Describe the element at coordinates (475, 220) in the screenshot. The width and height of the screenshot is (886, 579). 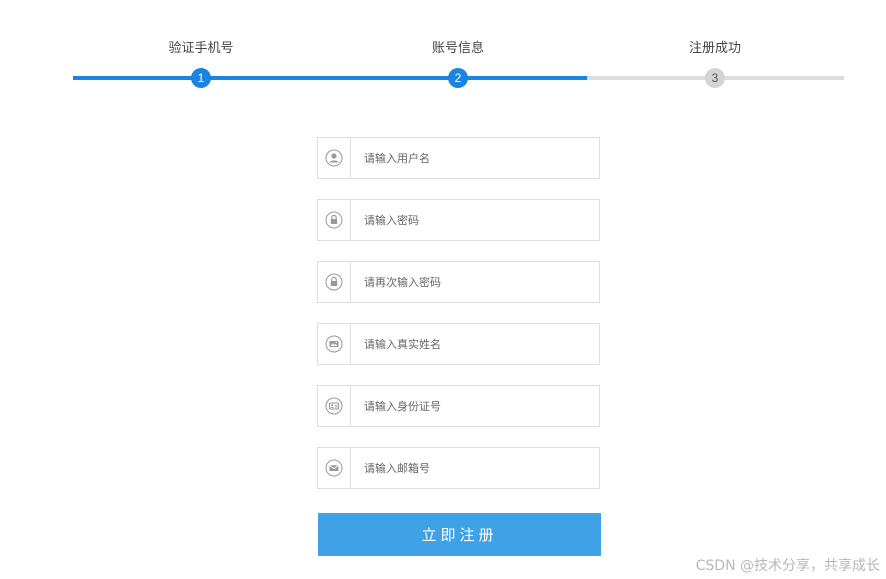
I see `password-input` at that location.